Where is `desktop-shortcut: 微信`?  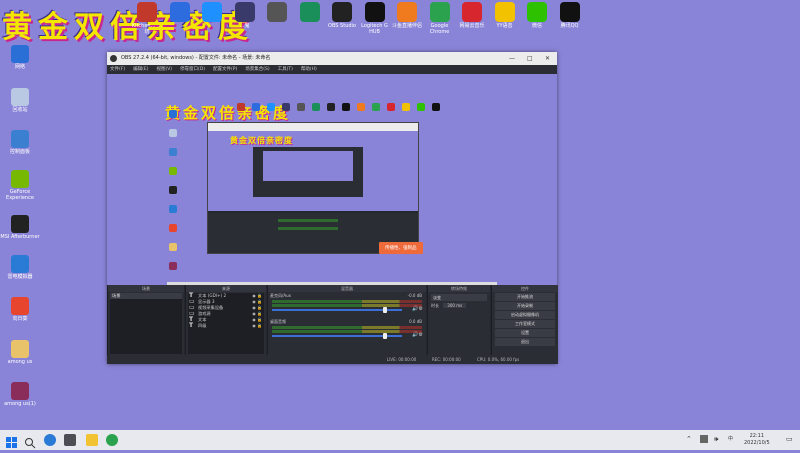
desktop-shortcut: 微信 is located at coordinates (537, 15).